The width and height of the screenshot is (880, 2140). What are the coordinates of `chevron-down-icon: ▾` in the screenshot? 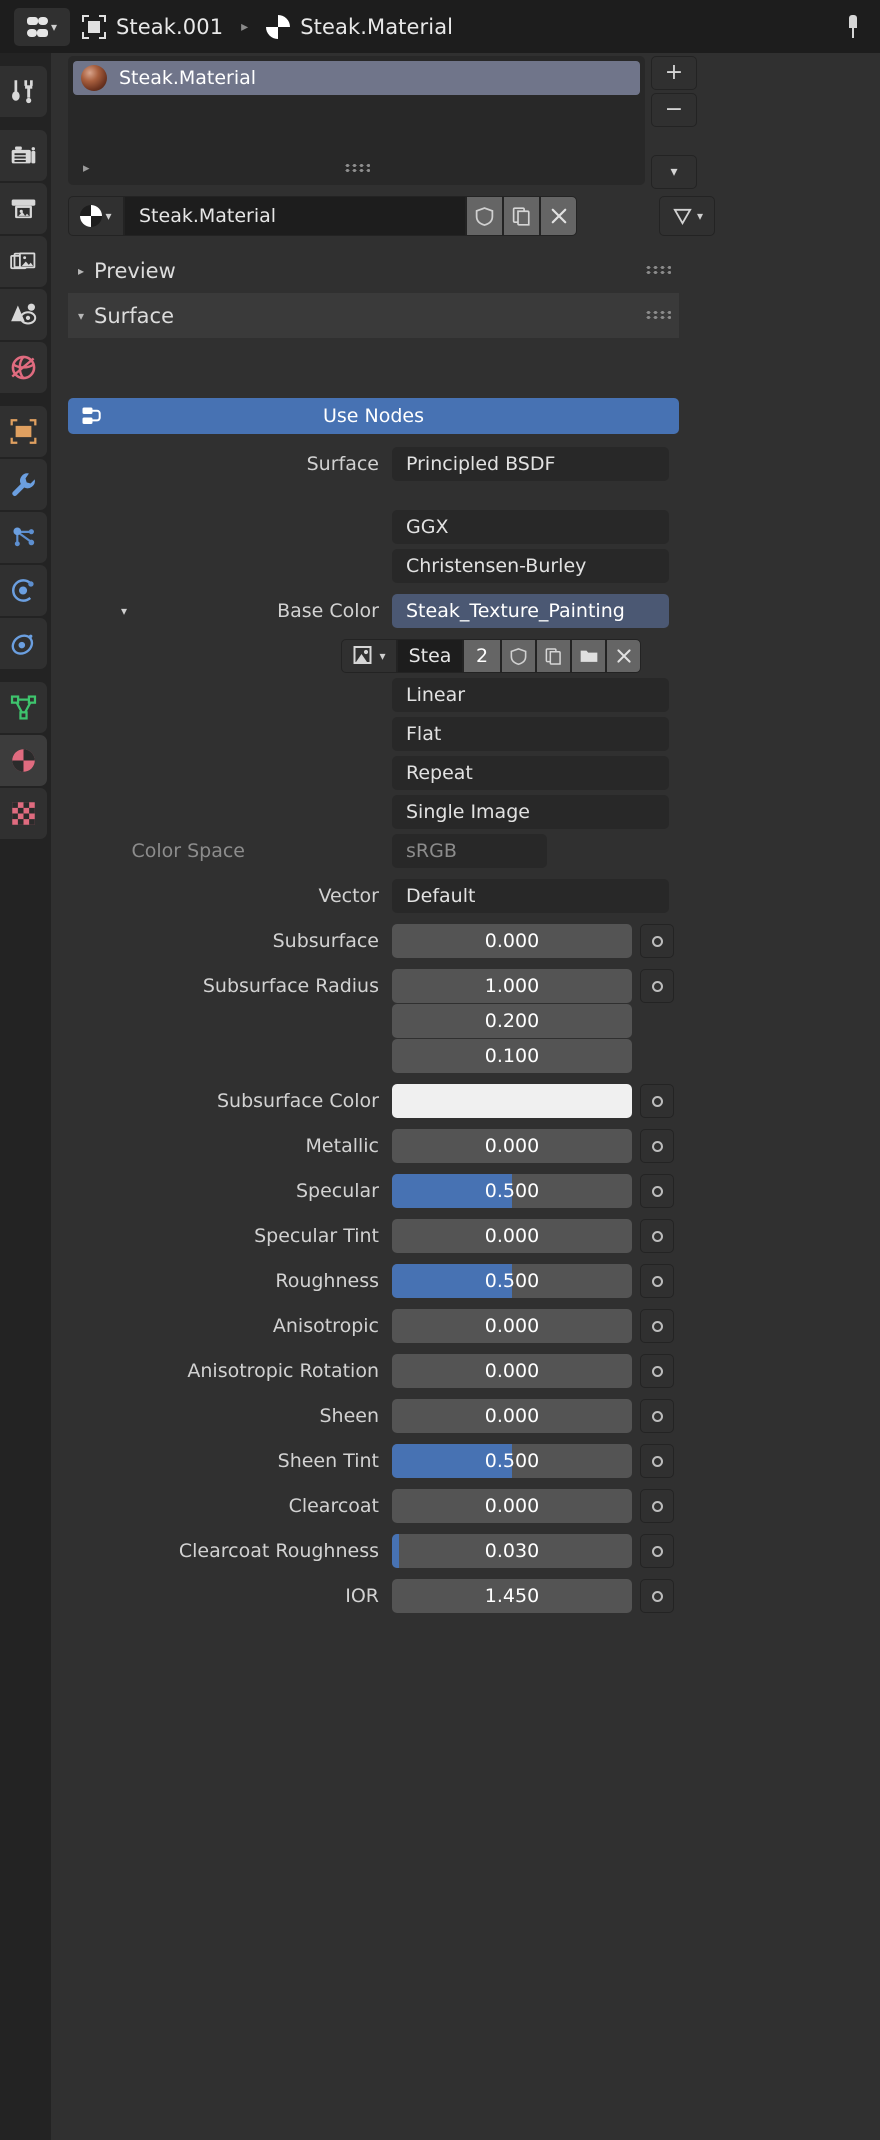 It's located at (108, 216).